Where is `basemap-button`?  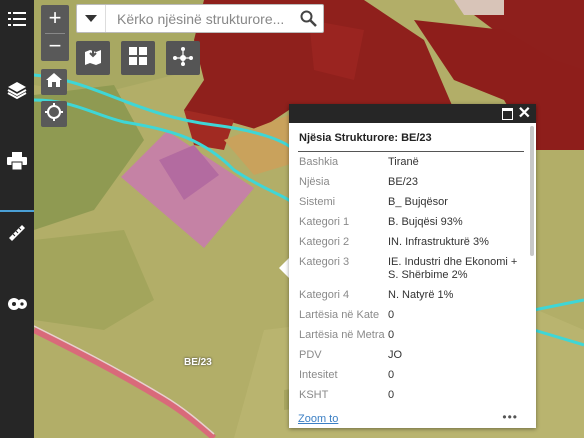
basemap-button is located at coordinates (93, 58).